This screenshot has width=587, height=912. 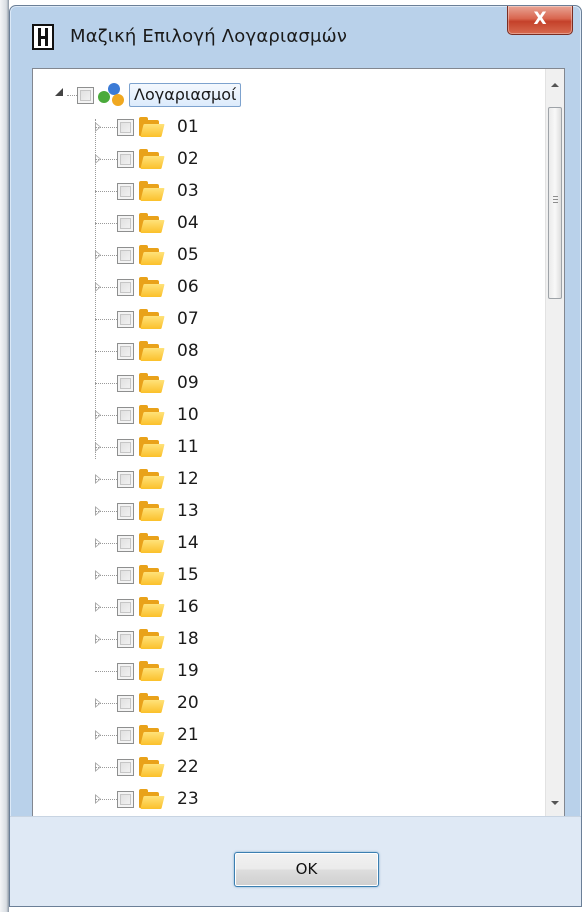 I want to click on tree-item-label: 11, so click(x=188, y=447).